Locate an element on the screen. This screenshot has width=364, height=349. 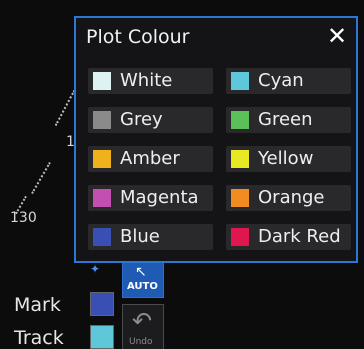
colour-option-white: White is located at coordinates (150, 81).